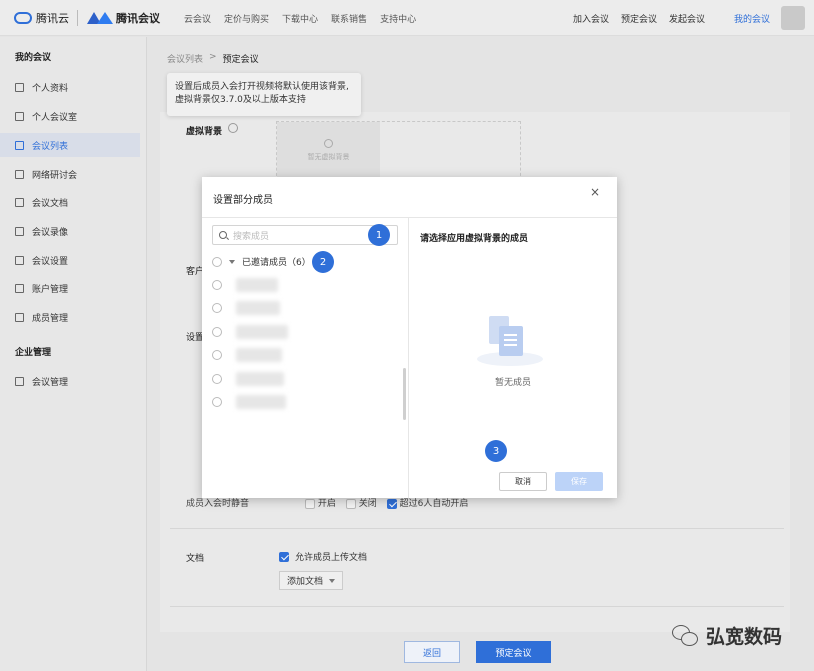  I want to click on cancel-button: 取消, so click(523, 481).